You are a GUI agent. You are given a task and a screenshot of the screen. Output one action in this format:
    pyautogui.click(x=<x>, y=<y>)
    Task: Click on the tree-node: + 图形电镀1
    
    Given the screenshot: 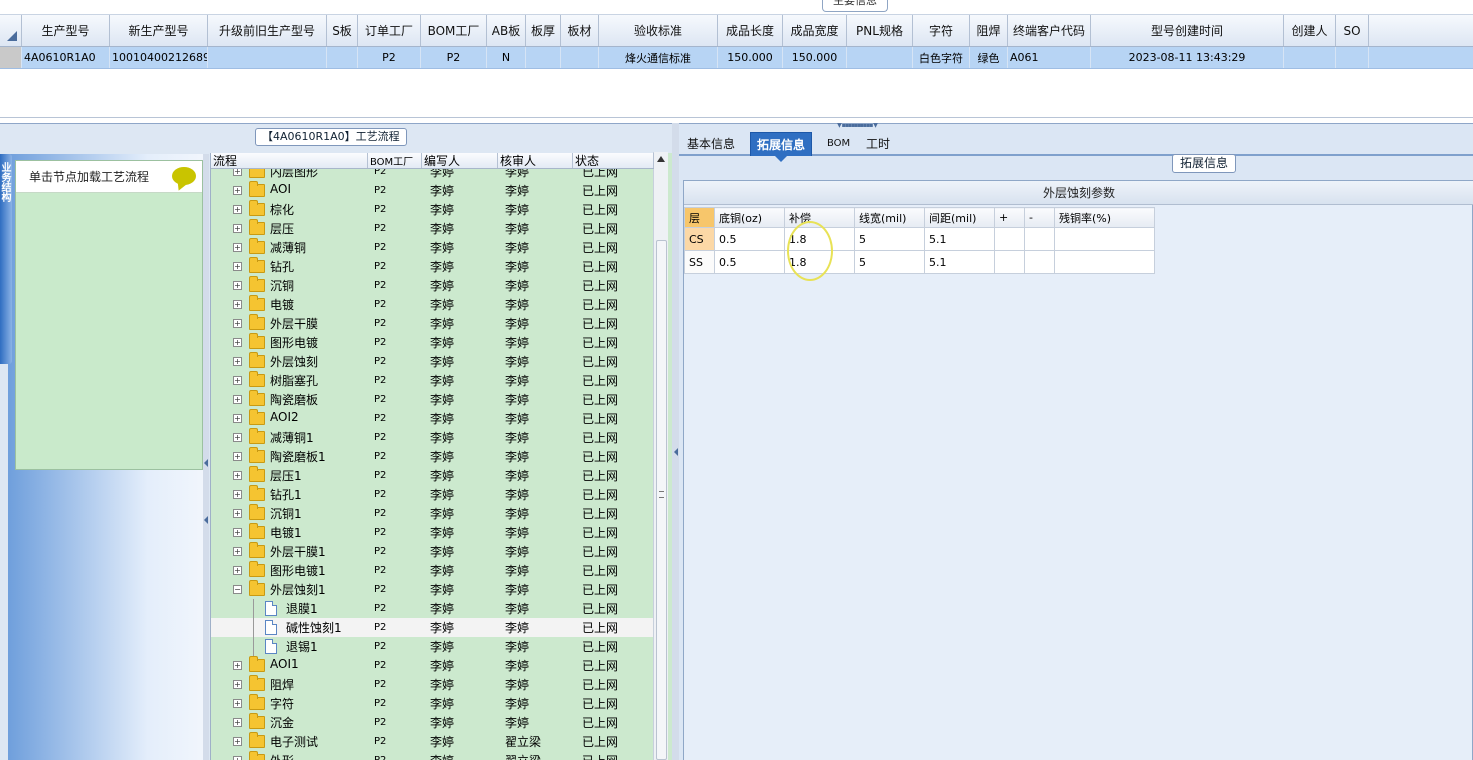 What is the action you would take?
    pyautogui.click(x=289, y=570)
    